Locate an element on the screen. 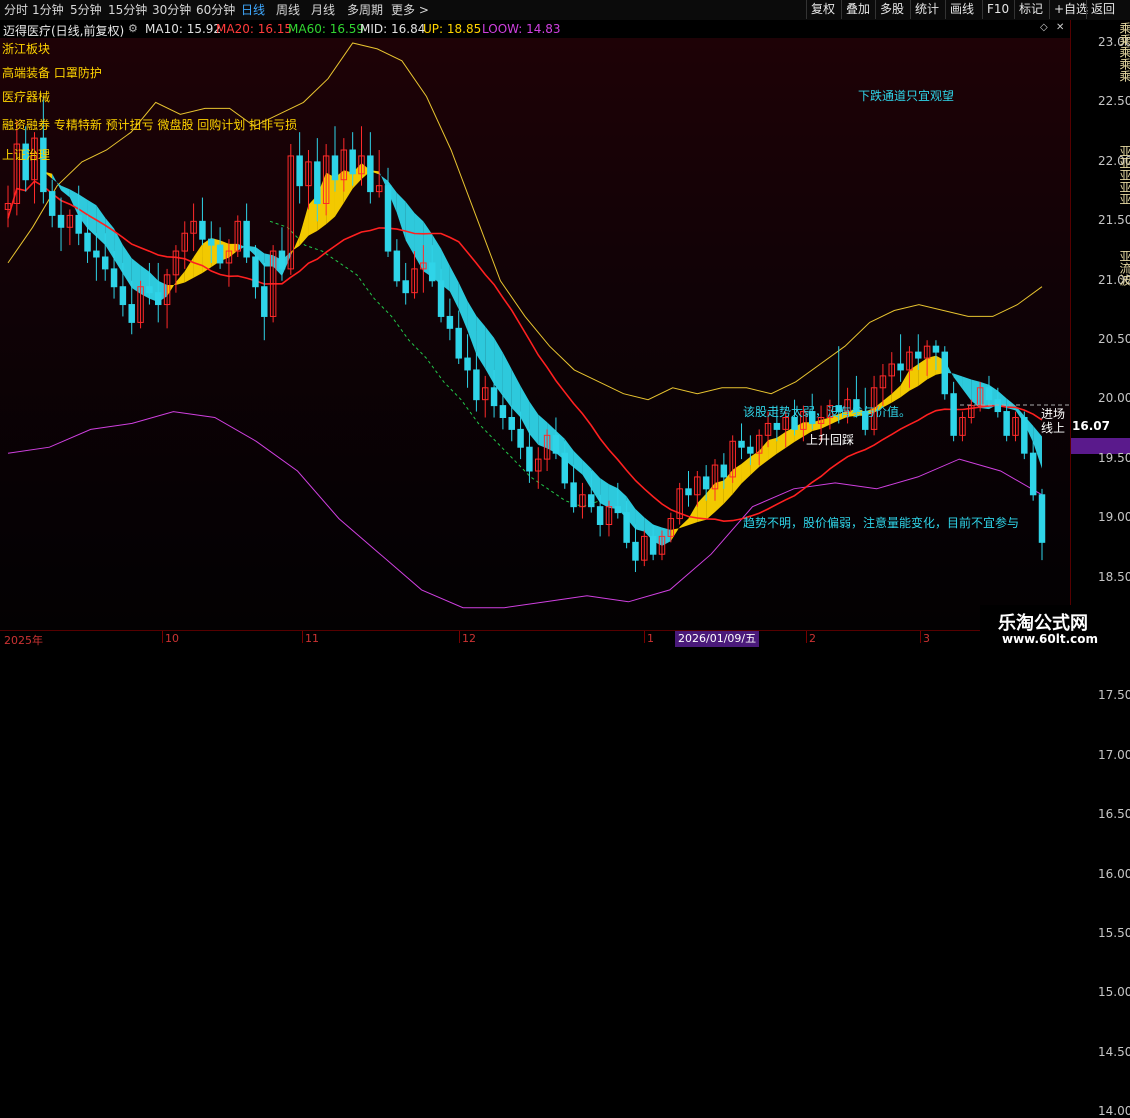 The width and height of the screenshot is (1130, 1118). price-tick: 17.00 is located at coordinates (1114, 754).